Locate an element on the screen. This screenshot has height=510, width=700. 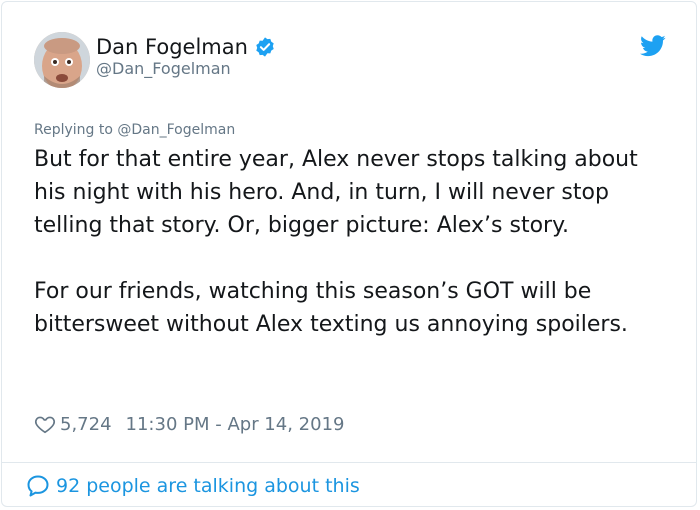
divider is located at coordinates (349, 462).